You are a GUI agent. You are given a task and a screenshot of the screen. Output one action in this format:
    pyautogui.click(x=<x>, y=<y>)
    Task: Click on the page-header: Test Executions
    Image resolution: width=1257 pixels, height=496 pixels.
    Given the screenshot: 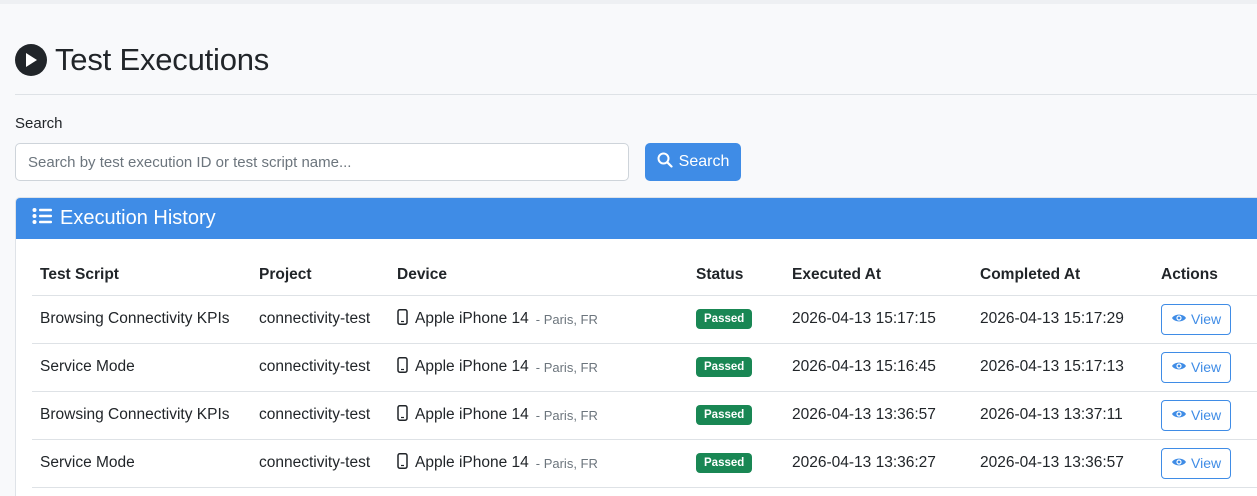 What is the action you would take?
    pyautogui.click(x=142, y=60)
    